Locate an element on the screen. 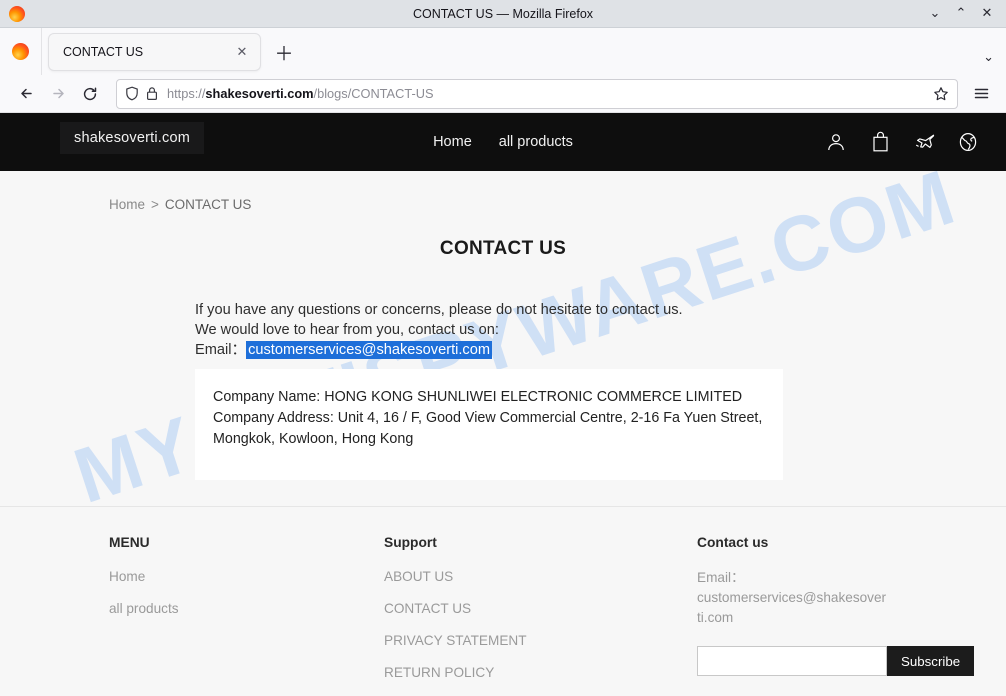 The width and height of the screenshot is (1006, 696). site-navigation: Home all products is located at coordinates (503, 142).